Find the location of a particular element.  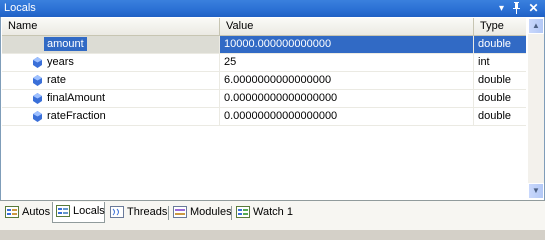

variable-value: 6.0000000000000000 is located at coordinates (347, 80).